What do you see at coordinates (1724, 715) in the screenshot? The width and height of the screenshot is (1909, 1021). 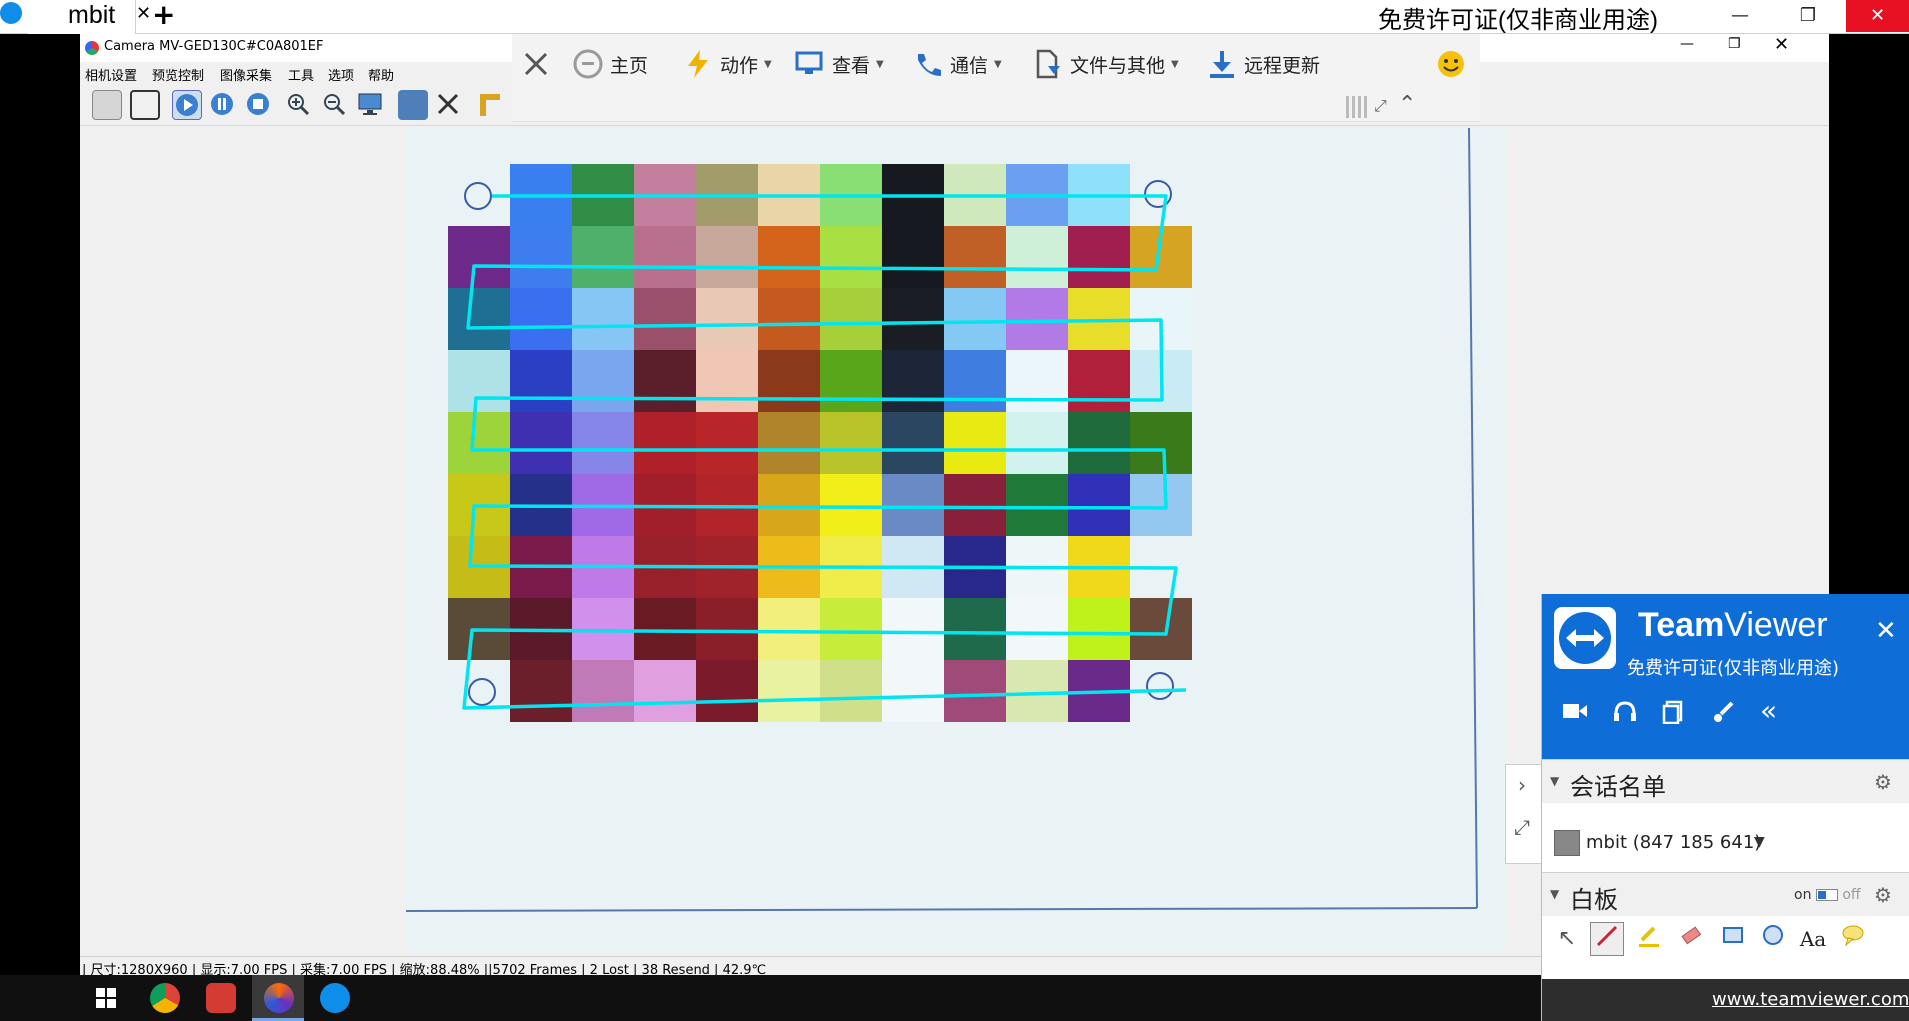 I see `brush-icon` at bounding box center [1724, 715].